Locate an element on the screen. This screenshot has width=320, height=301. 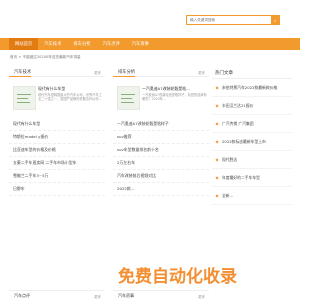
bottom-sections: 汽车点评 更多 汽车资事 更多 is located at coordinates (109, 295).